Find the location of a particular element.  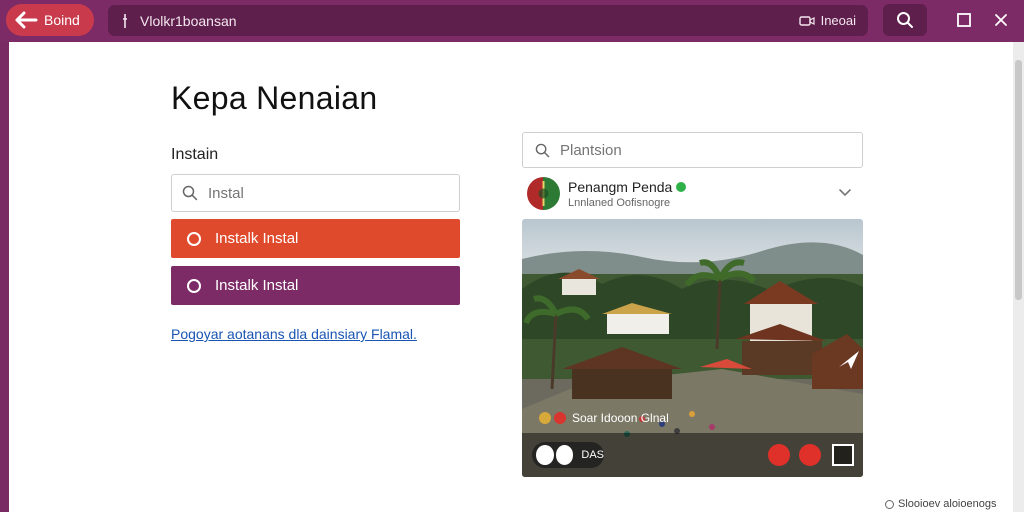

profile-name-text: Penangm Penda is located at coordinates (620, 187).